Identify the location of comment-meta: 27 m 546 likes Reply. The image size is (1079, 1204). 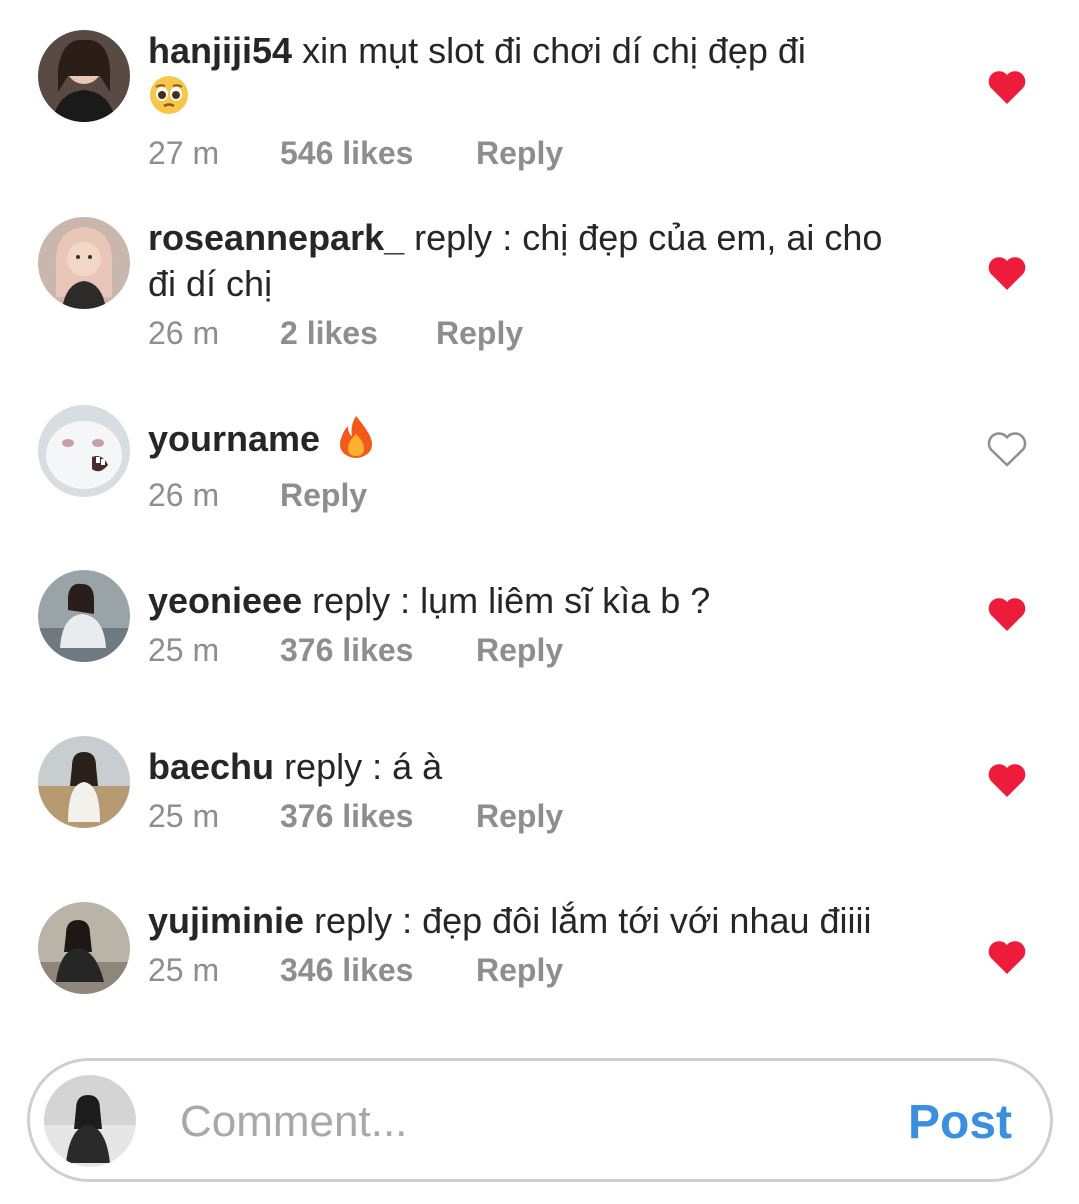
(528, 153).